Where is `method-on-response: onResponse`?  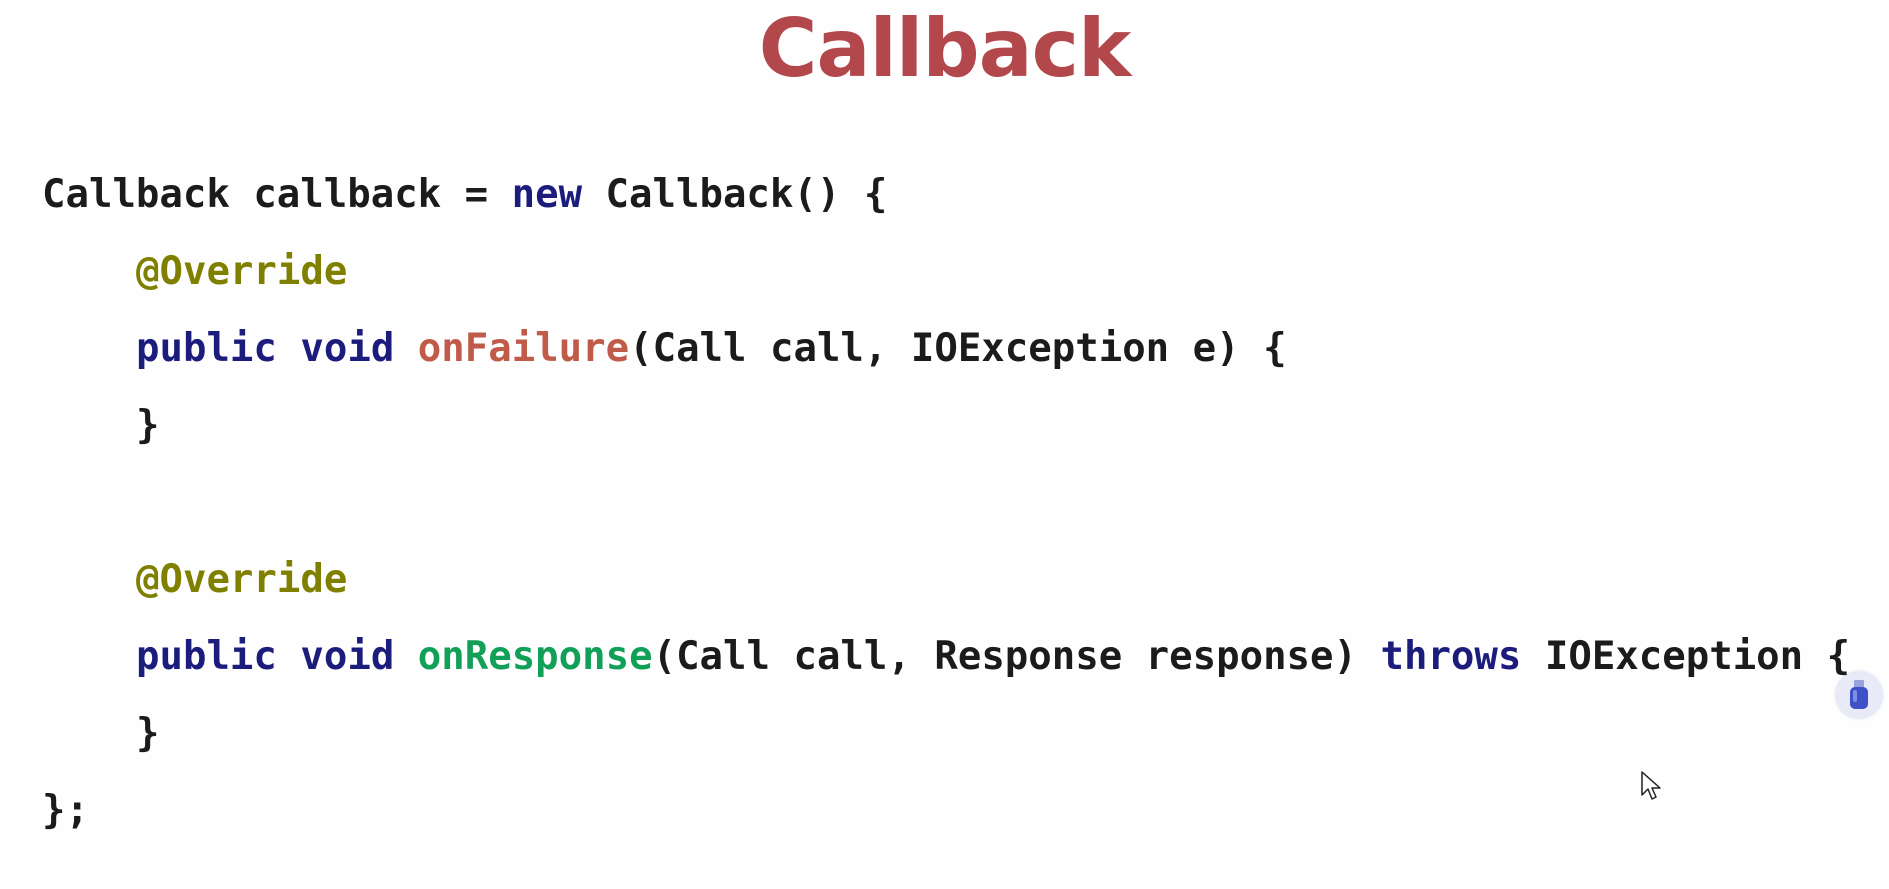 method-on-response: onResponse is located at coordinates (535, 656).